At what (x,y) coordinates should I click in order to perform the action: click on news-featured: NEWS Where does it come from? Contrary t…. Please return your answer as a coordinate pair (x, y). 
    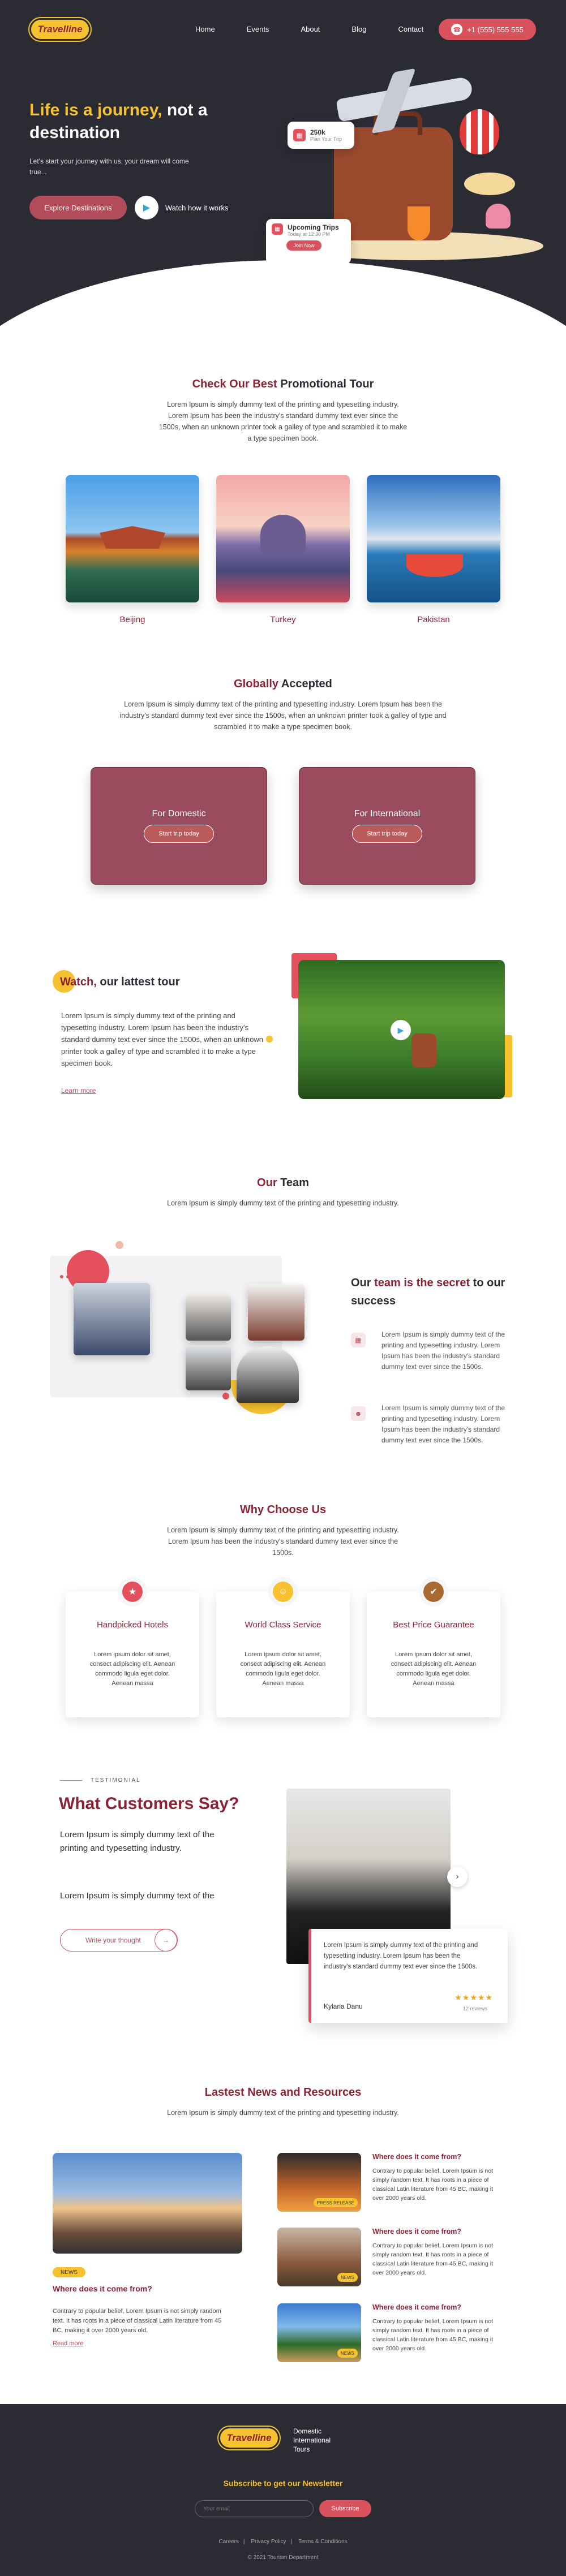
    Looking at the image, I should click on (147, 2250).